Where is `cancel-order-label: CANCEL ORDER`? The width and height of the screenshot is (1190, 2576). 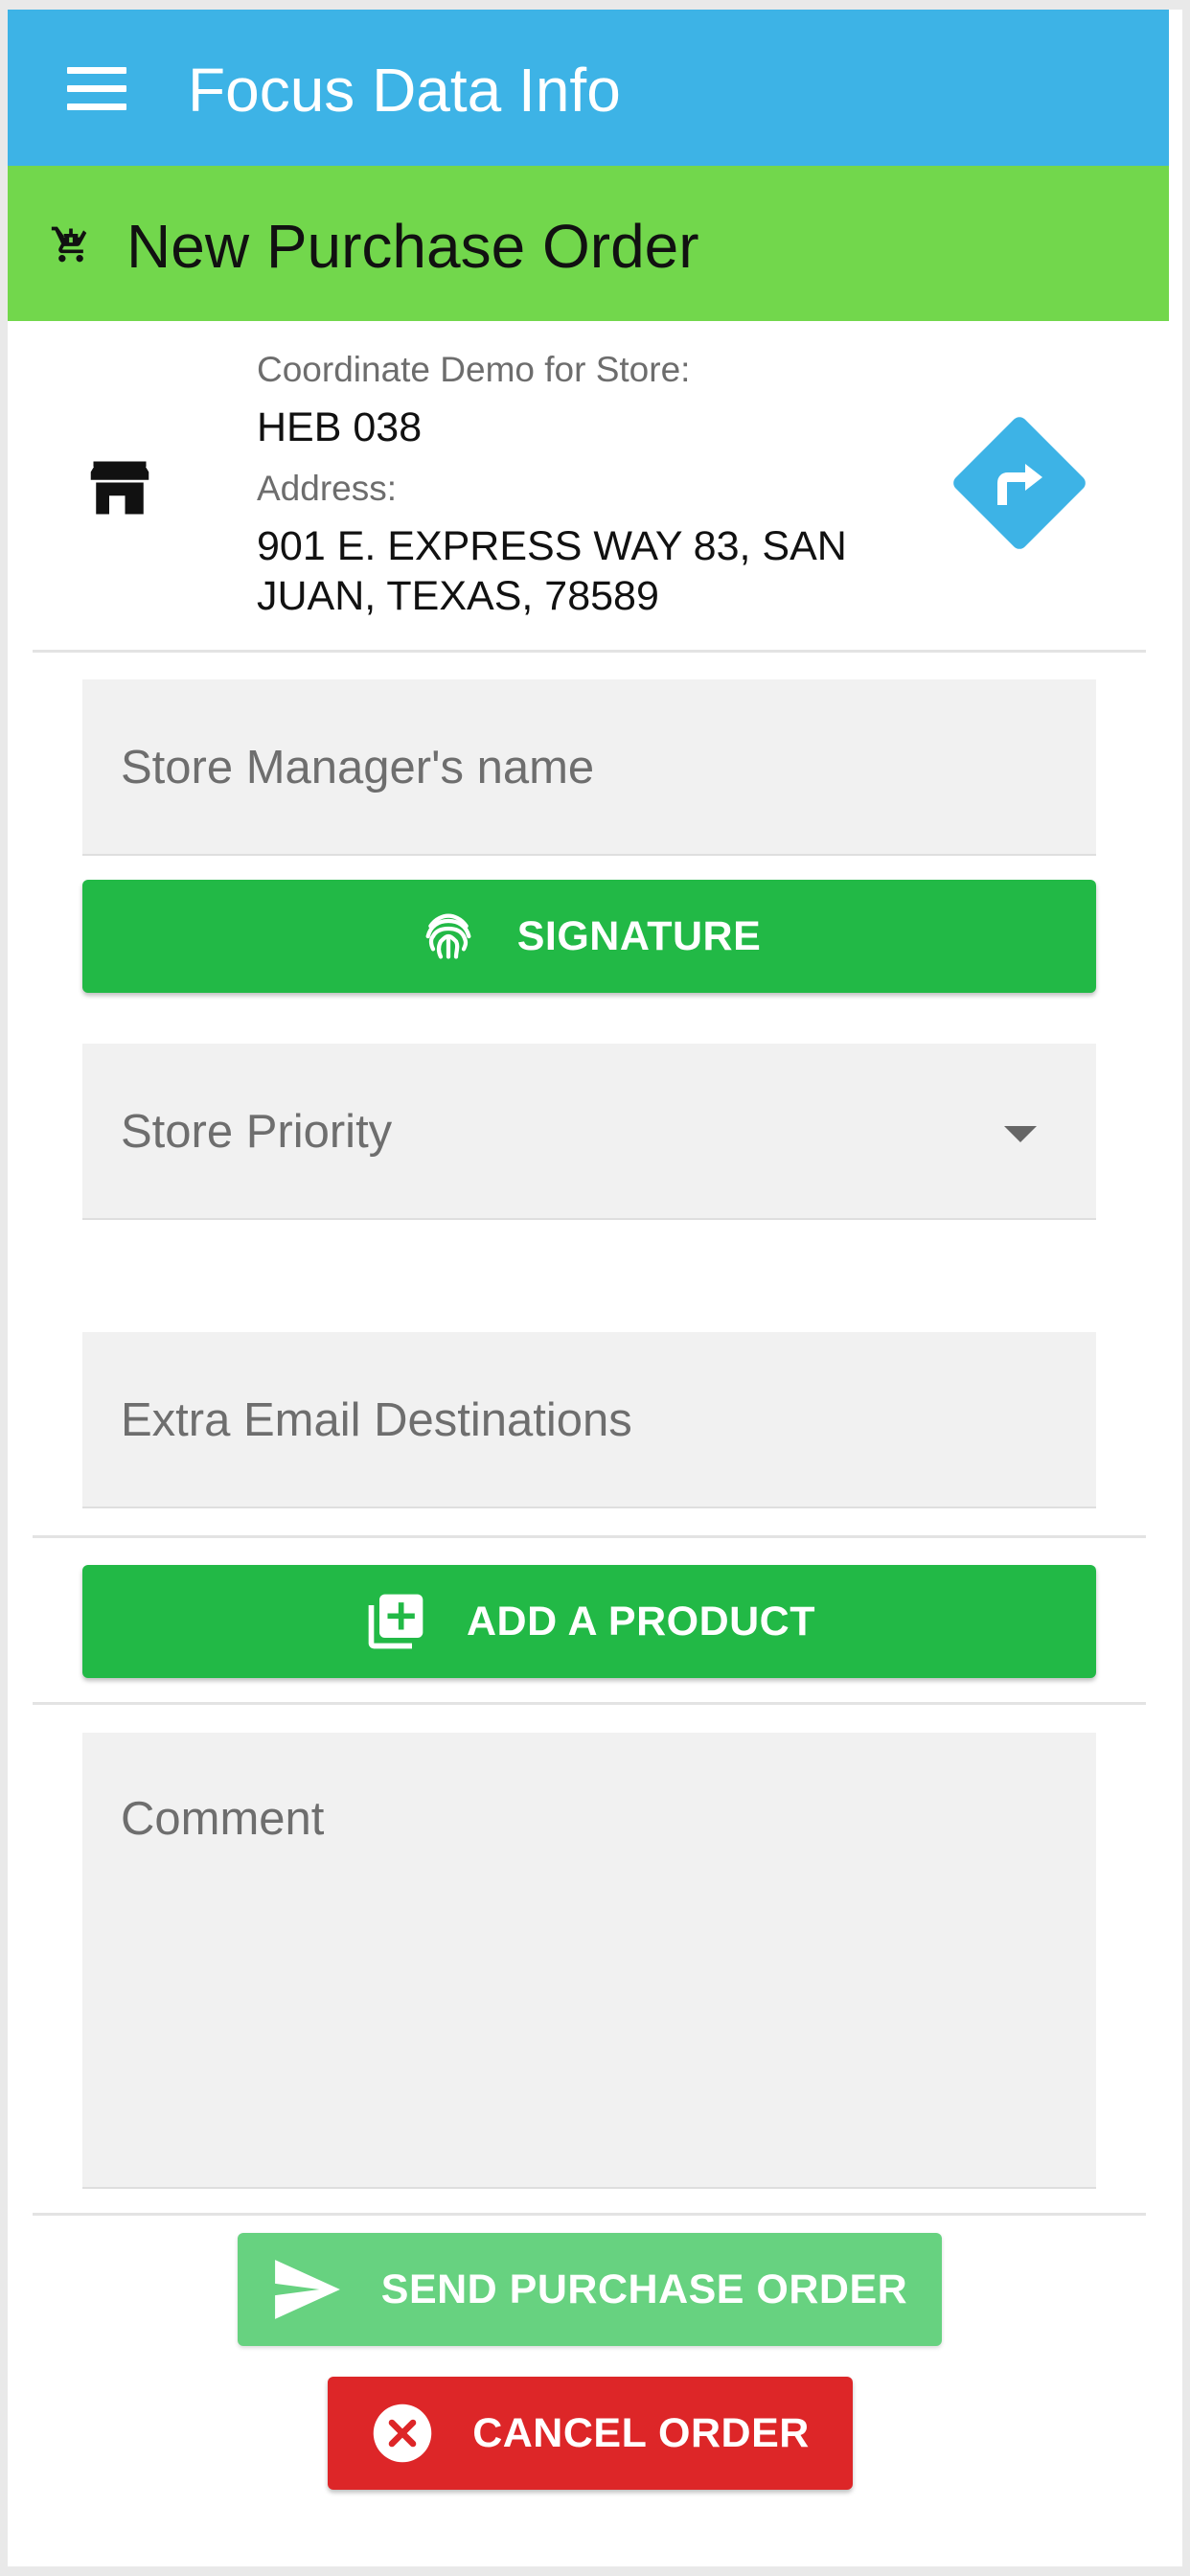
cancel-order-label: CANCEL ORDER is located at coordinates (641, 2432).